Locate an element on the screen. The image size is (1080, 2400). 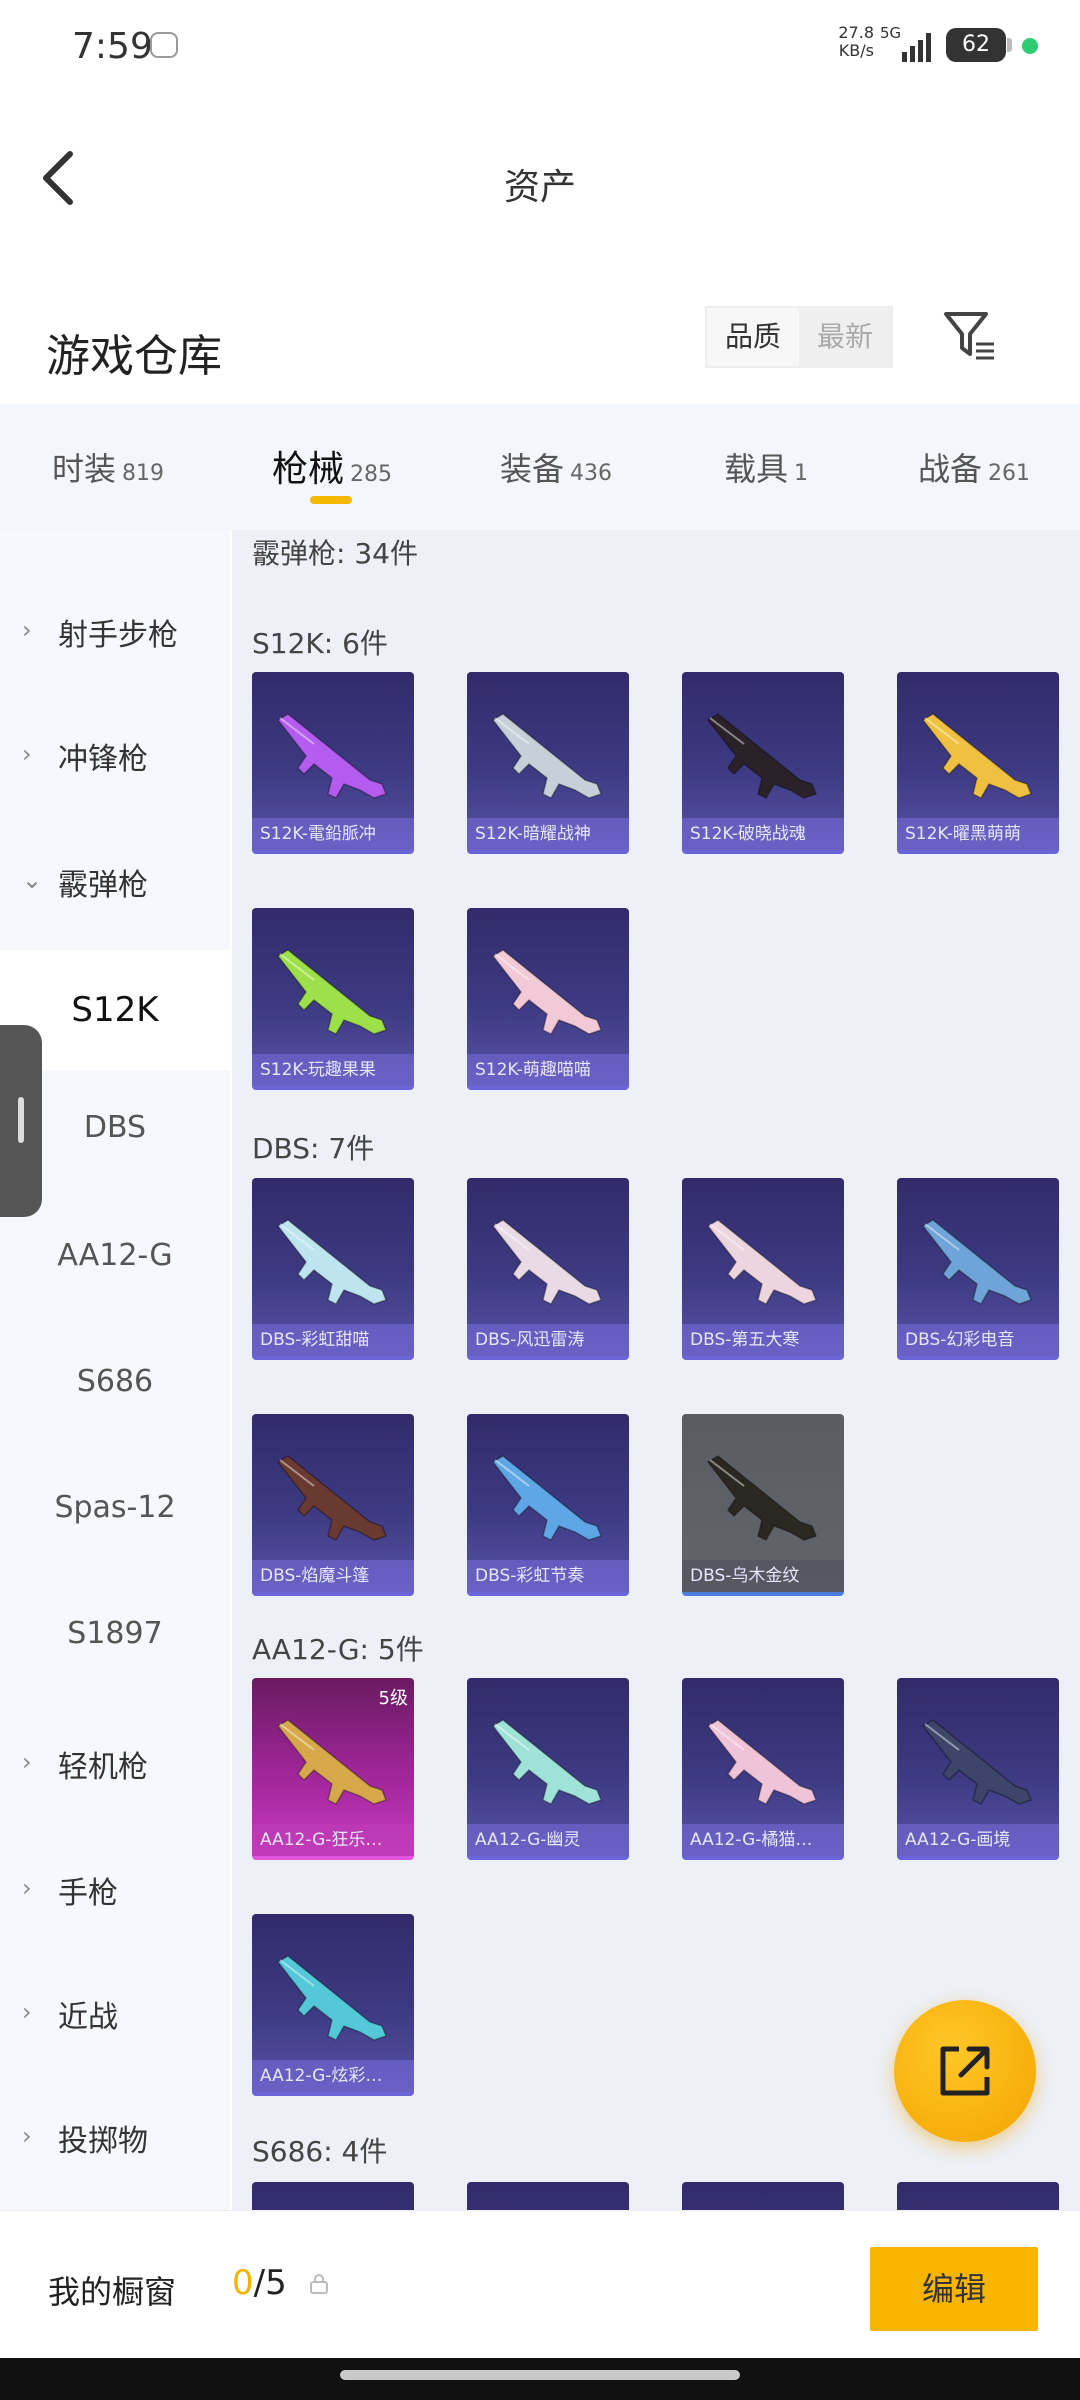
weapon-skin-card: DBS-第五大寒 is located at coordinates (763, 1269).